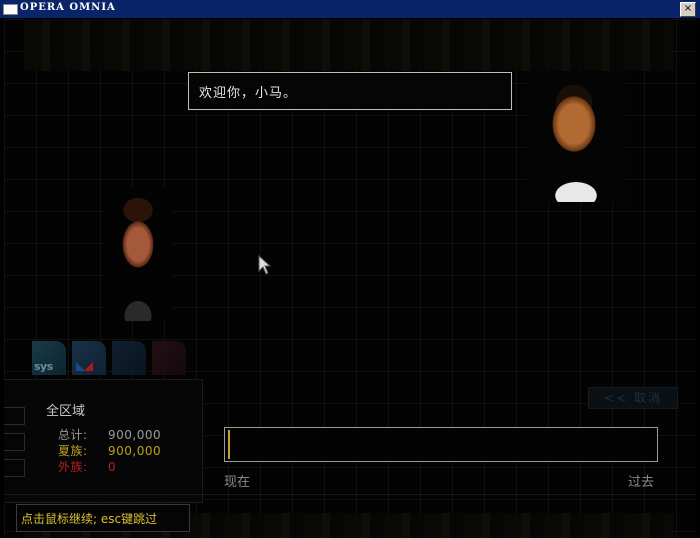 This screenshot has width=700, height=538. What do you see at coordinates (265, 265) in the screenshot?
I see `mouse-cursor-icon` at bounding box center [265, 265].